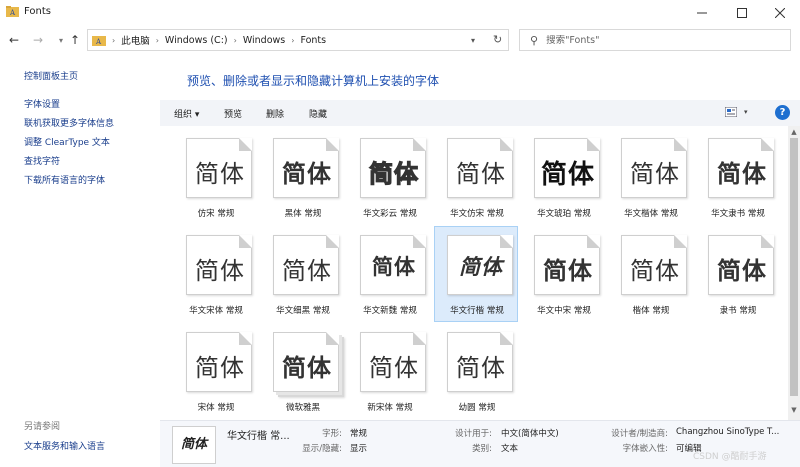  I want to click on font-name-label: 华文新魏 常规, so click(390, 311).